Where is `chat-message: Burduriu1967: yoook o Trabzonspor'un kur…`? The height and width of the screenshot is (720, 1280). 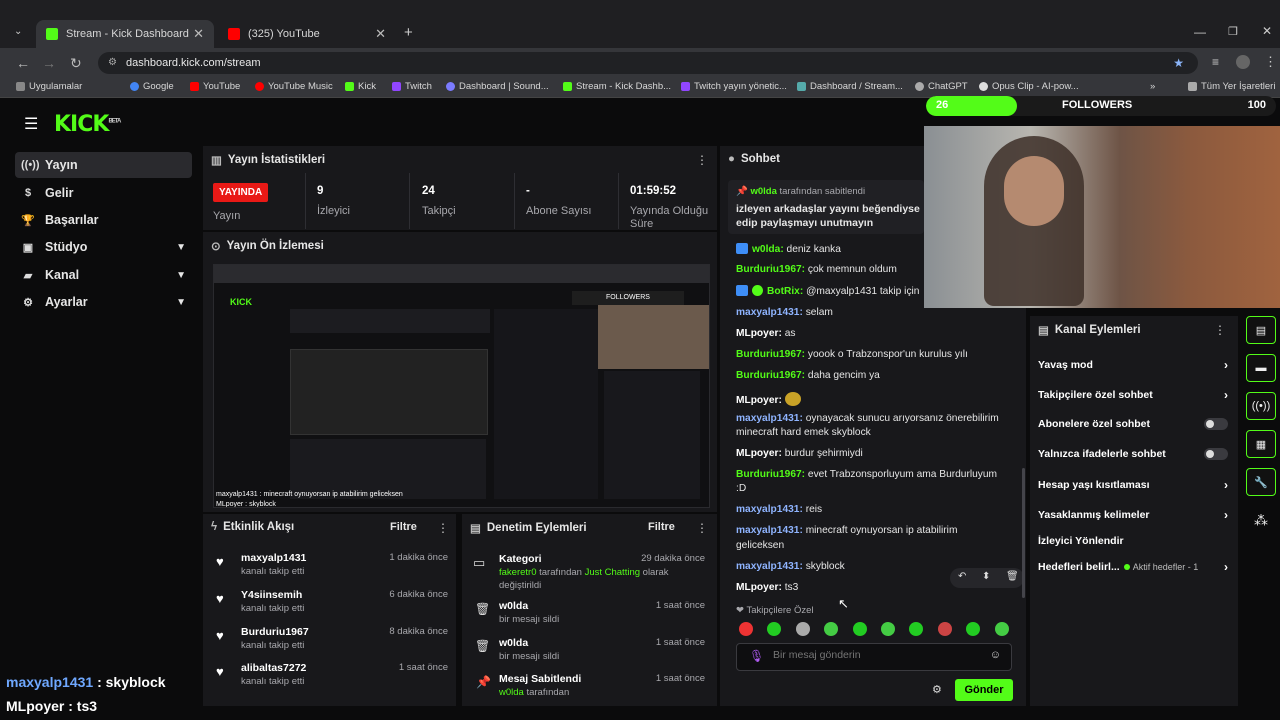 chat-message: Burduriu1967: yoook o Trabzonspor'un kur… is located at coordinates (852, 354).